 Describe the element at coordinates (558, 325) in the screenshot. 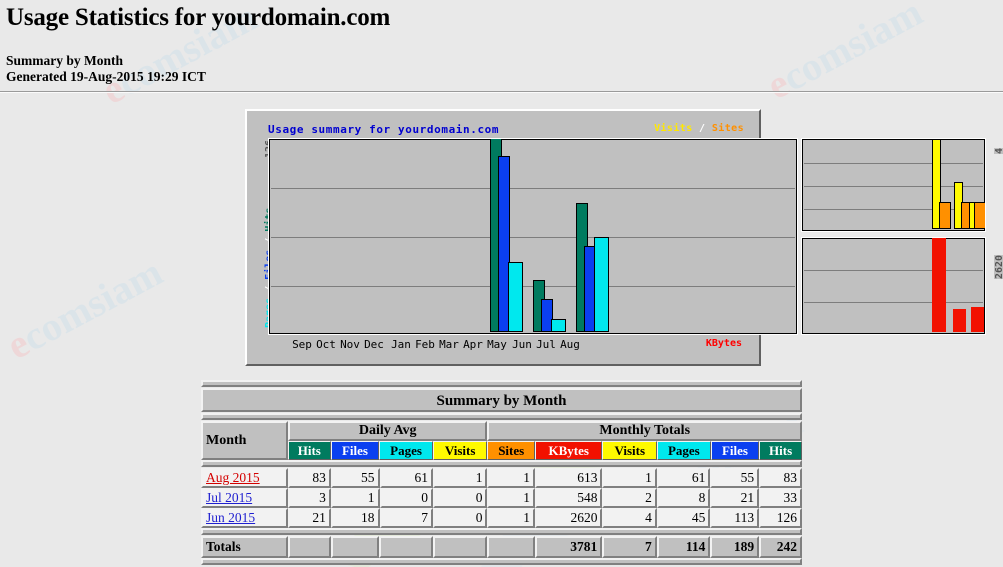

I see `bar-pages-jul` at that location.